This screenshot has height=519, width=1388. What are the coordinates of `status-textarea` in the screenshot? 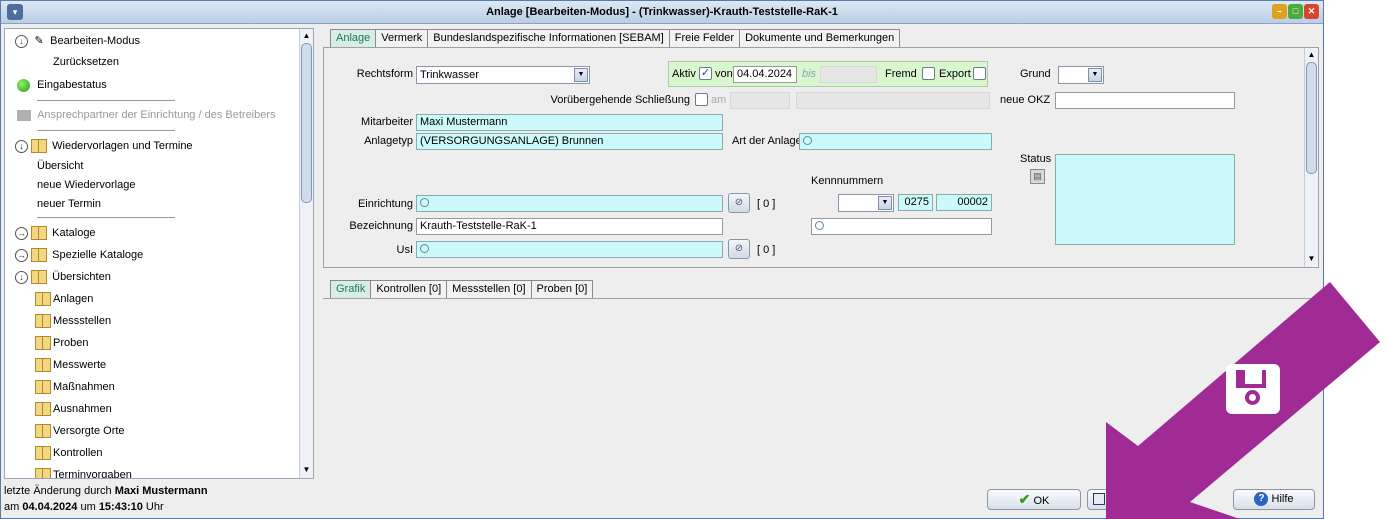 It's located at (1145, 199).